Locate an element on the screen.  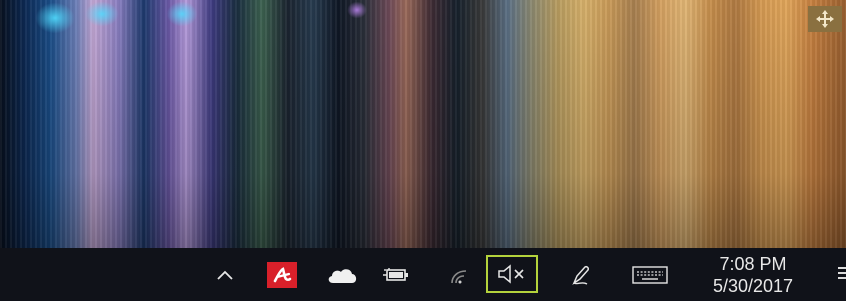
notifications-icon is located at coordinates (842, 268).